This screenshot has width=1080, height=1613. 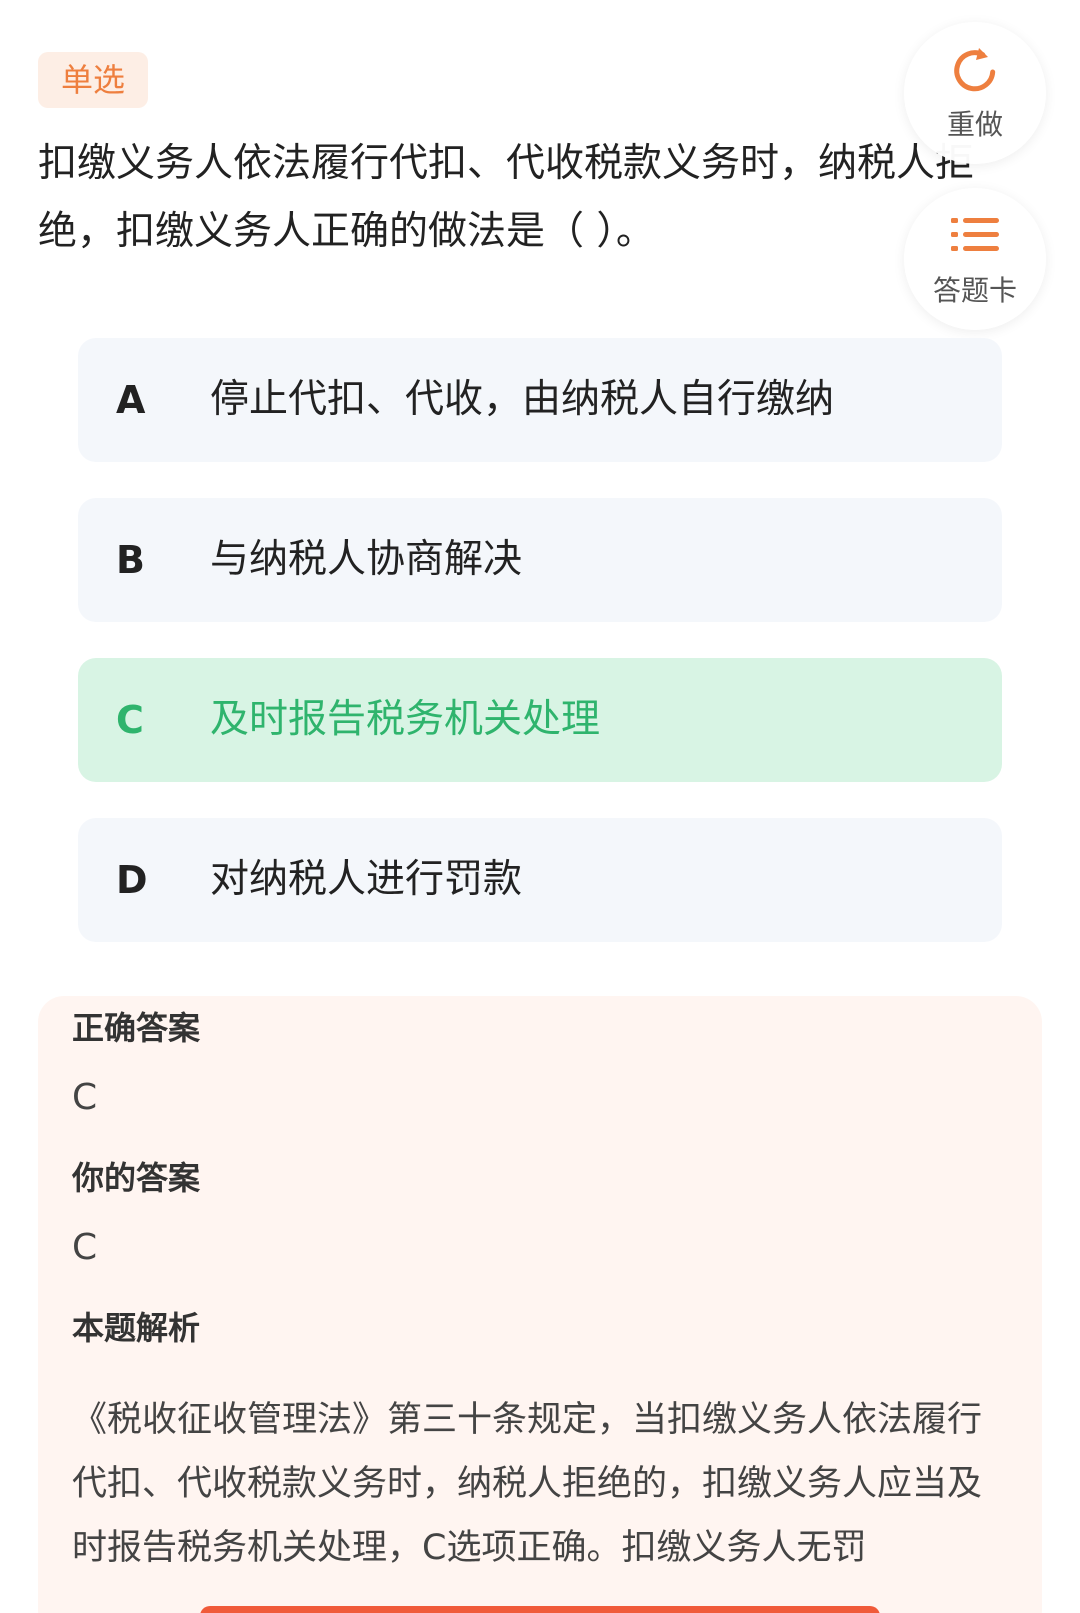 What do you see at coordinates (130, 560) in the screenshot?
I see `option-letter: B` at bounding box center [130, 560].